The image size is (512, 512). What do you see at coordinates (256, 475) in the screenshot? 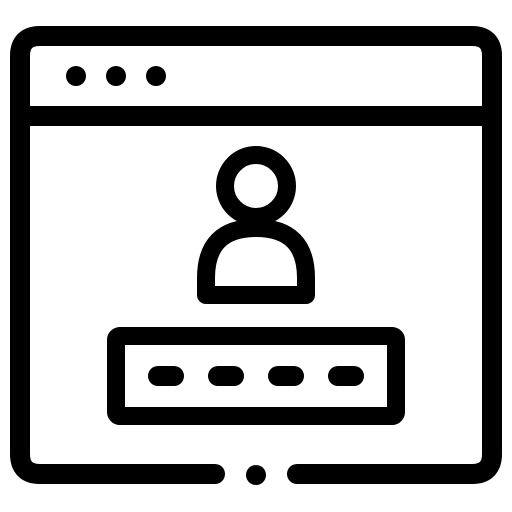
I see `bottom-dot` at bounding box center [256, 475].